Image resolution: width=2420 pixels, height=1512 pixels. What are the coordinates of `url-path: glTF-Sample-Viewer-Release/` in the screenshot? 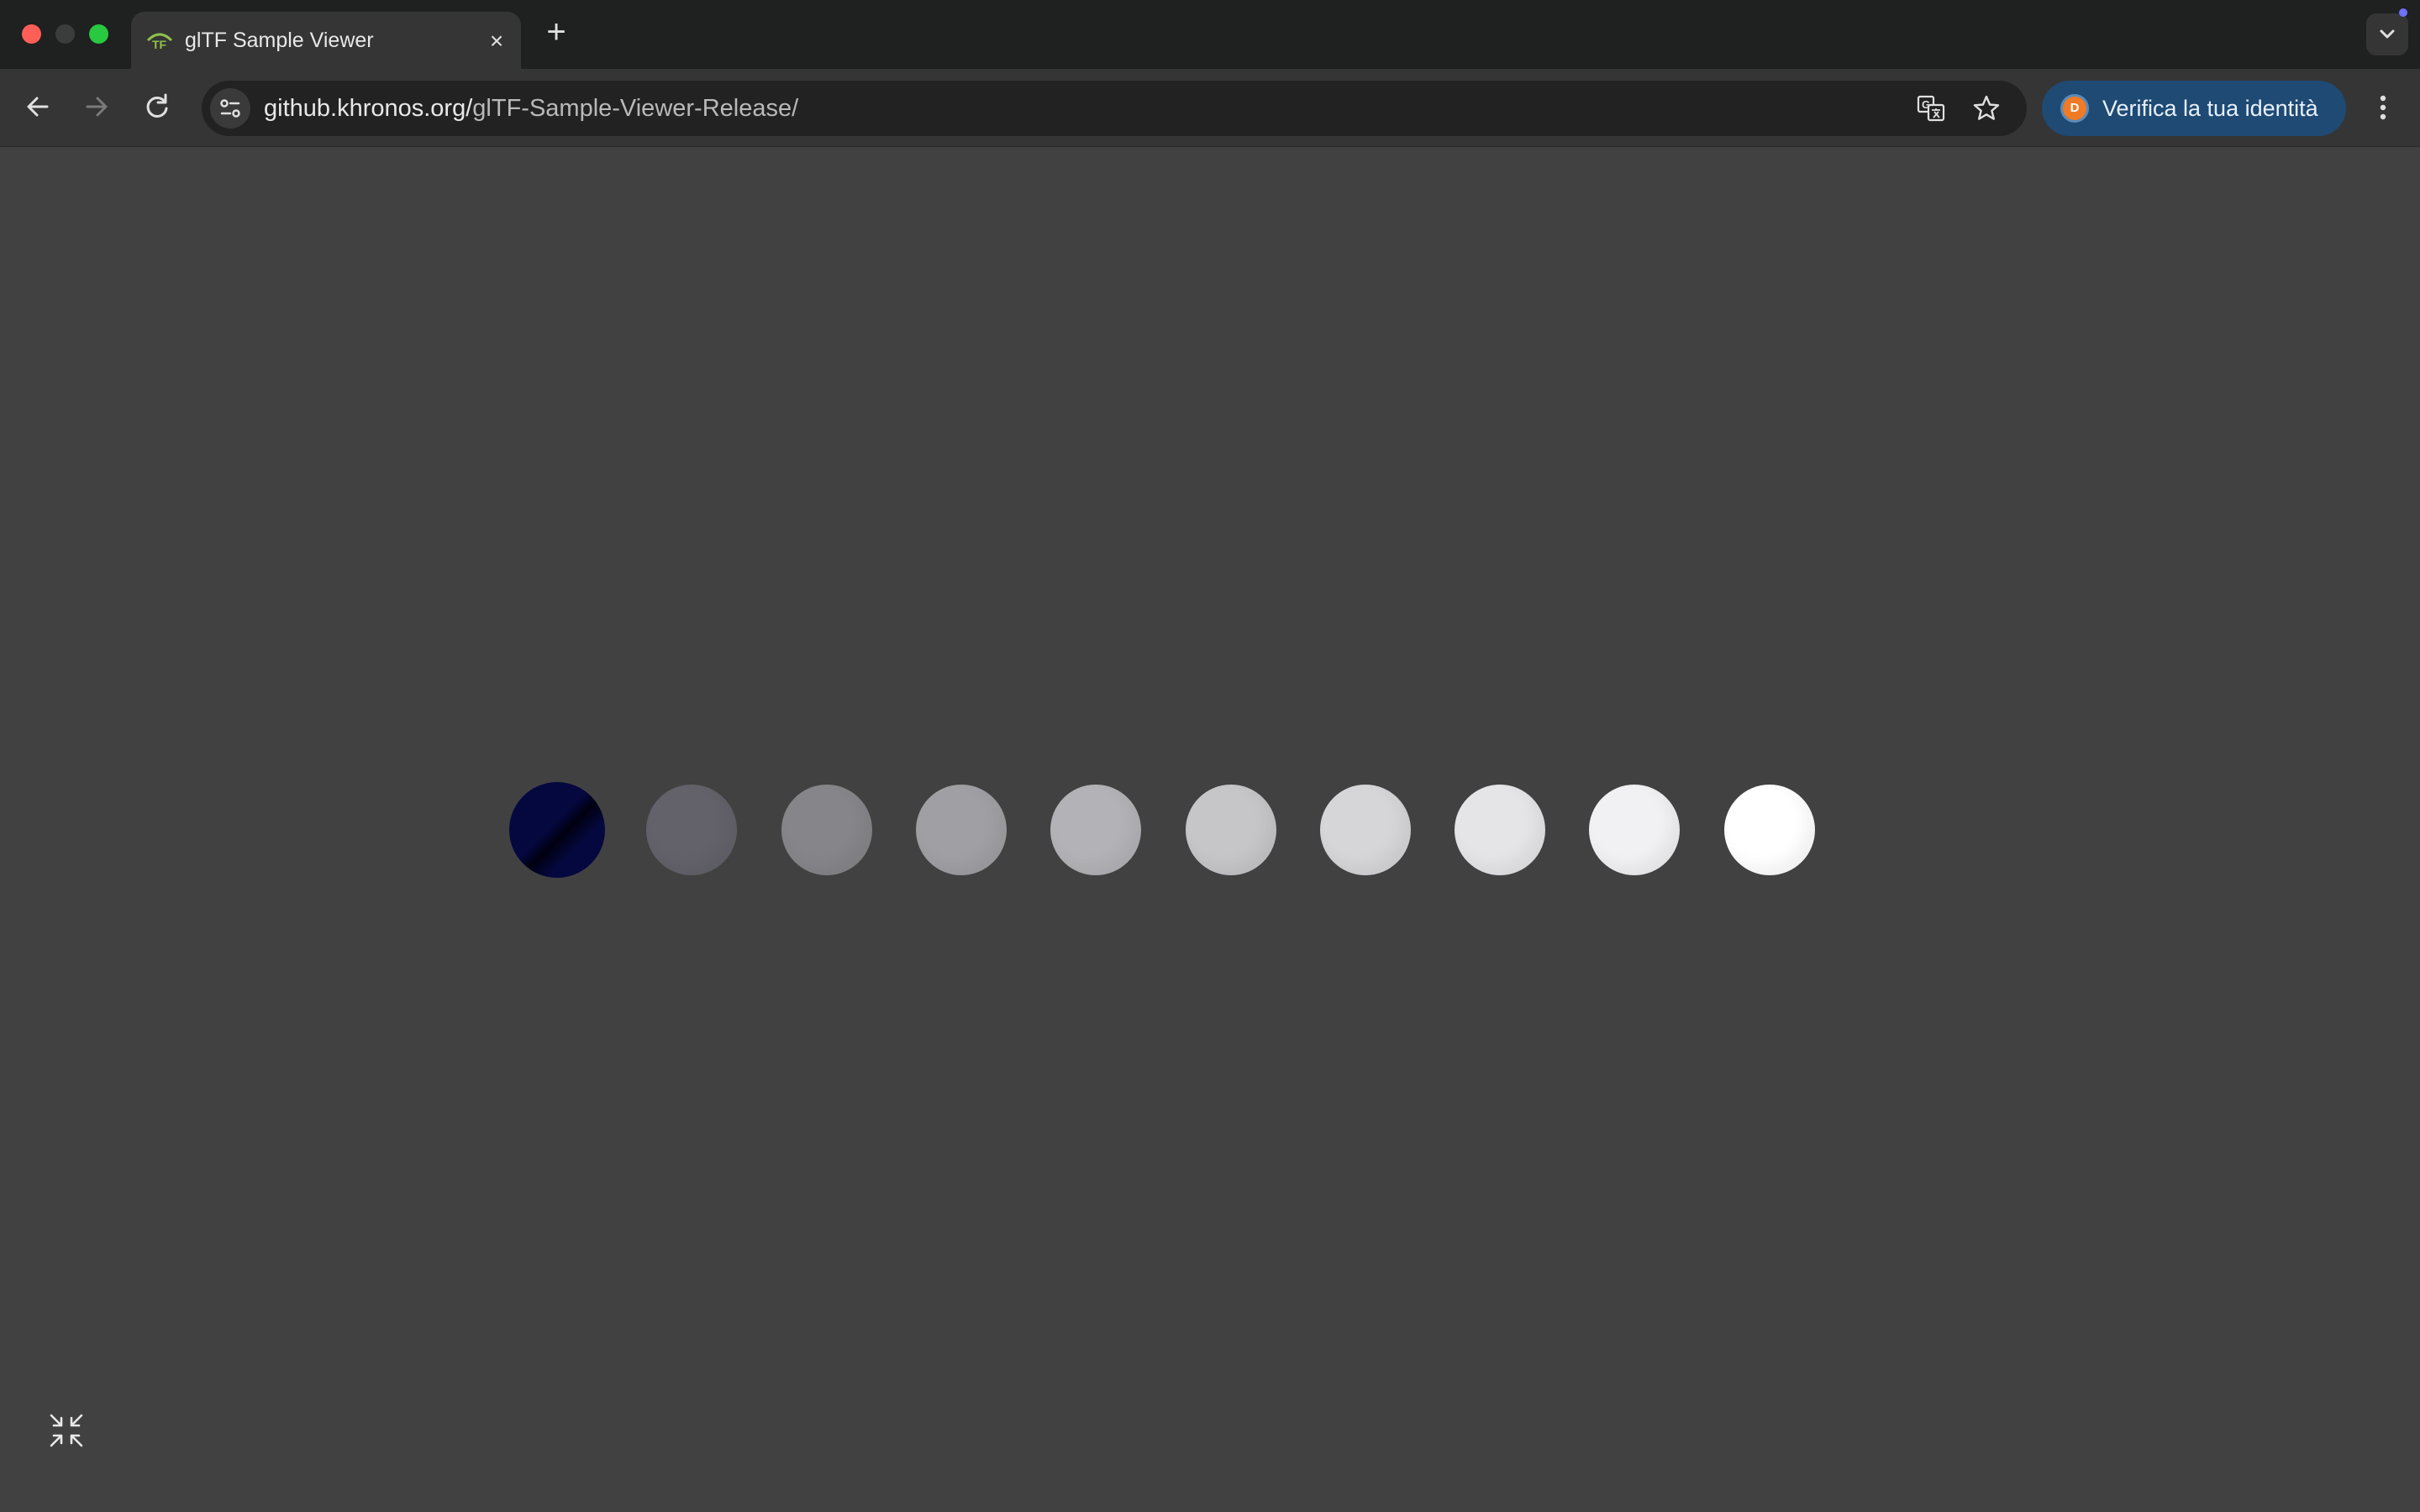 It's located at (635, 108).